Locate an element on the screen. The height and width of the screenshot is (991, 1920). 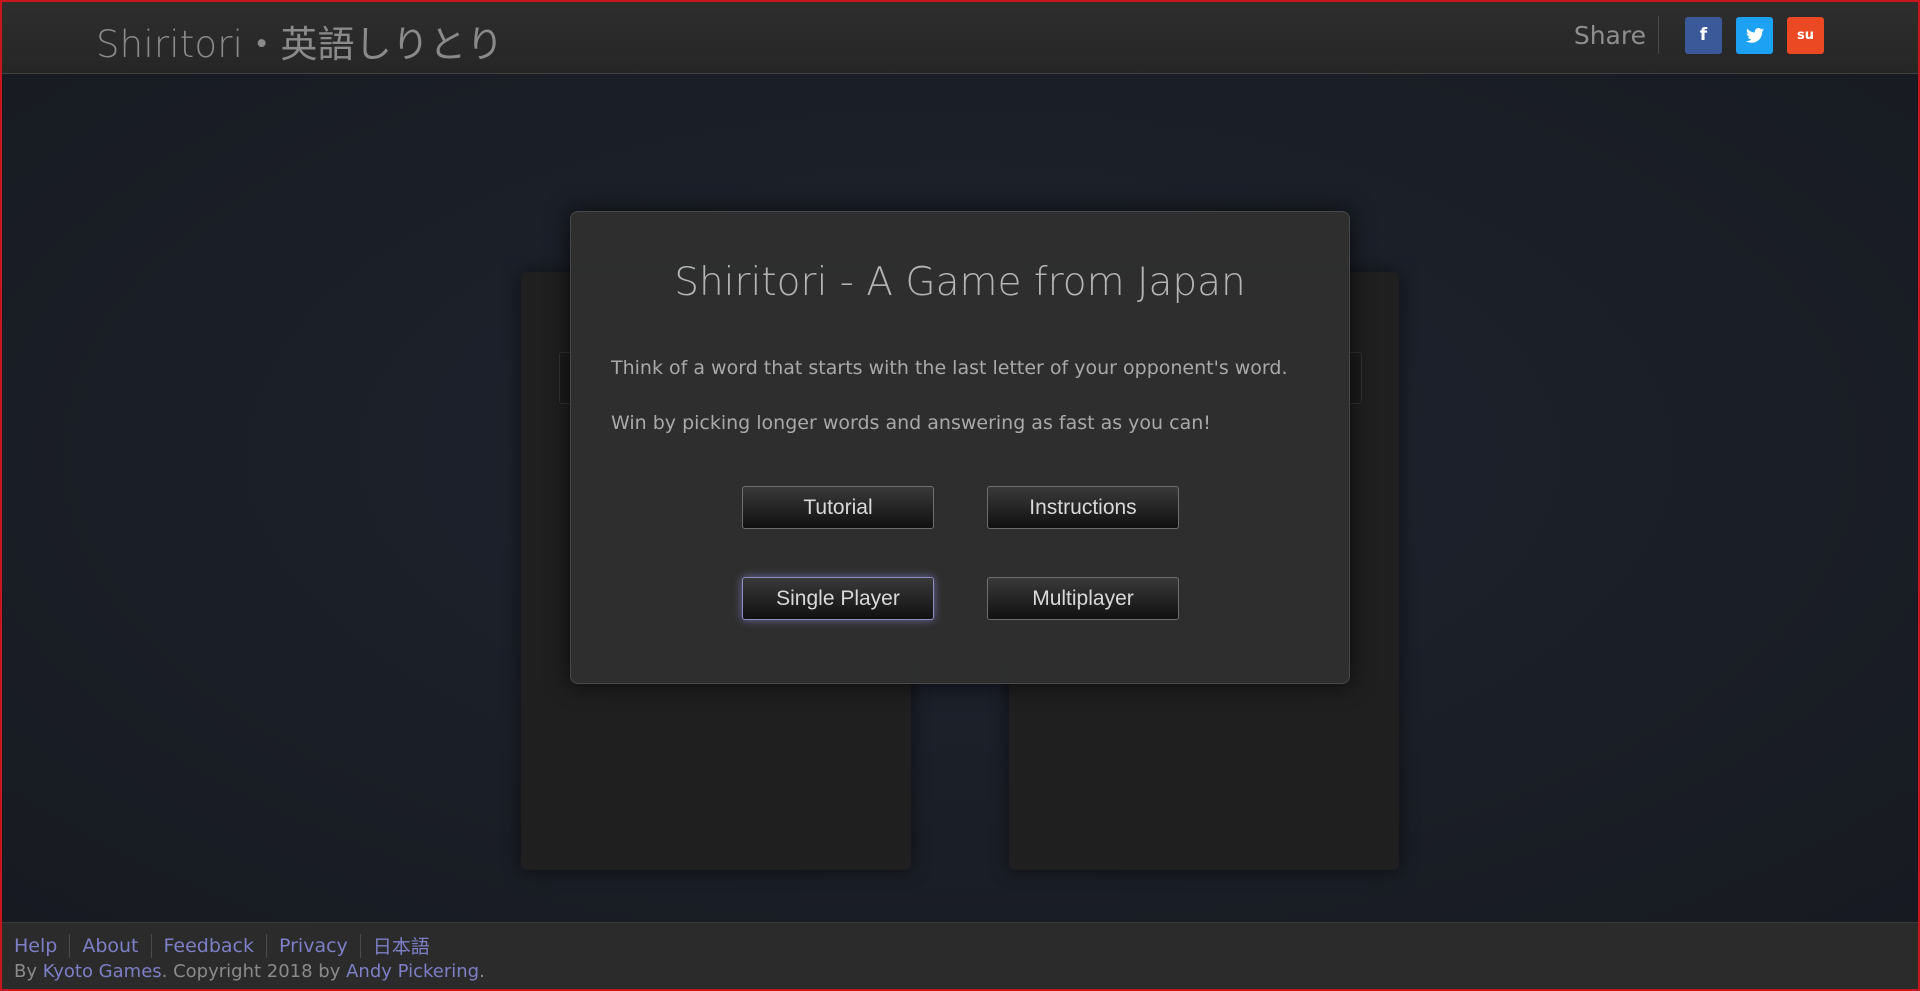
twitter-share-button is located at coordinates (1754, 35).